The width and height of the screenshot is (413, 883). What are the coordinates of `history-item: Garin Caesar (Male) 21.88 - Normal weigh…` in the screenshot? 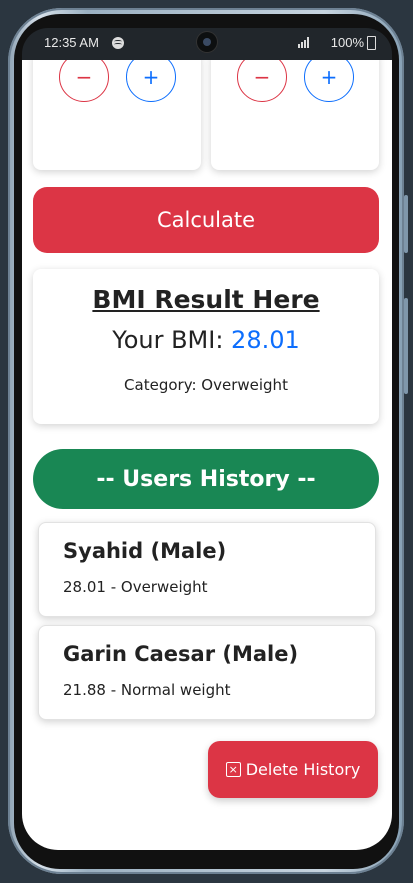 It's located at (207, 672).